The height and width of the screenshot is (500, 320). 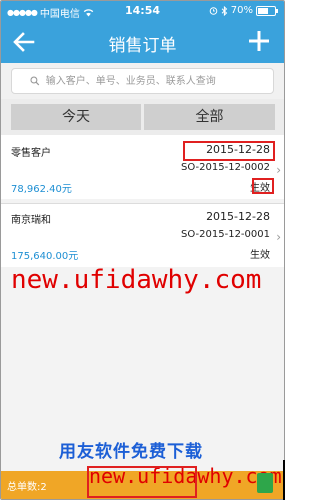 I want to click on battery-percent: 70%, so click(x=241, y=10).